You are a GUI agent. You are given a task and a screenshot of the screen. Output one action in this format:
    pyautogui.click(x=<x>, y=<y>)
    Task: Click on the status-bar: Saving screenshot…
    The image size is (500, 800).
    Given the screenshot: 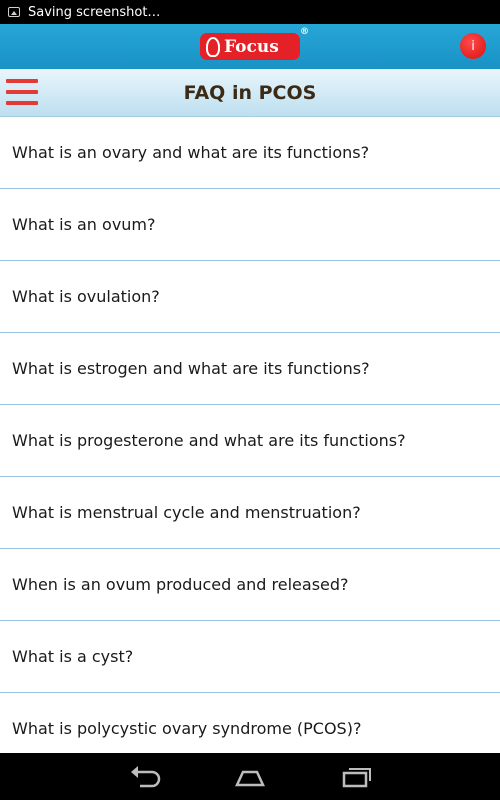 What is the action you would take?
    pyautogui.click(x=250, y=12)
    